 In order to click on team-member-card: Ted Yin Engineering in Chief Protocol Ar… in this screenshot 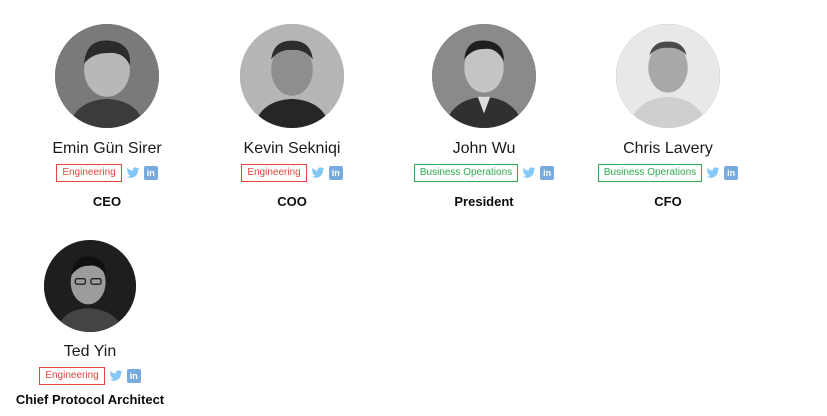, I will do `click(90, 324)`.